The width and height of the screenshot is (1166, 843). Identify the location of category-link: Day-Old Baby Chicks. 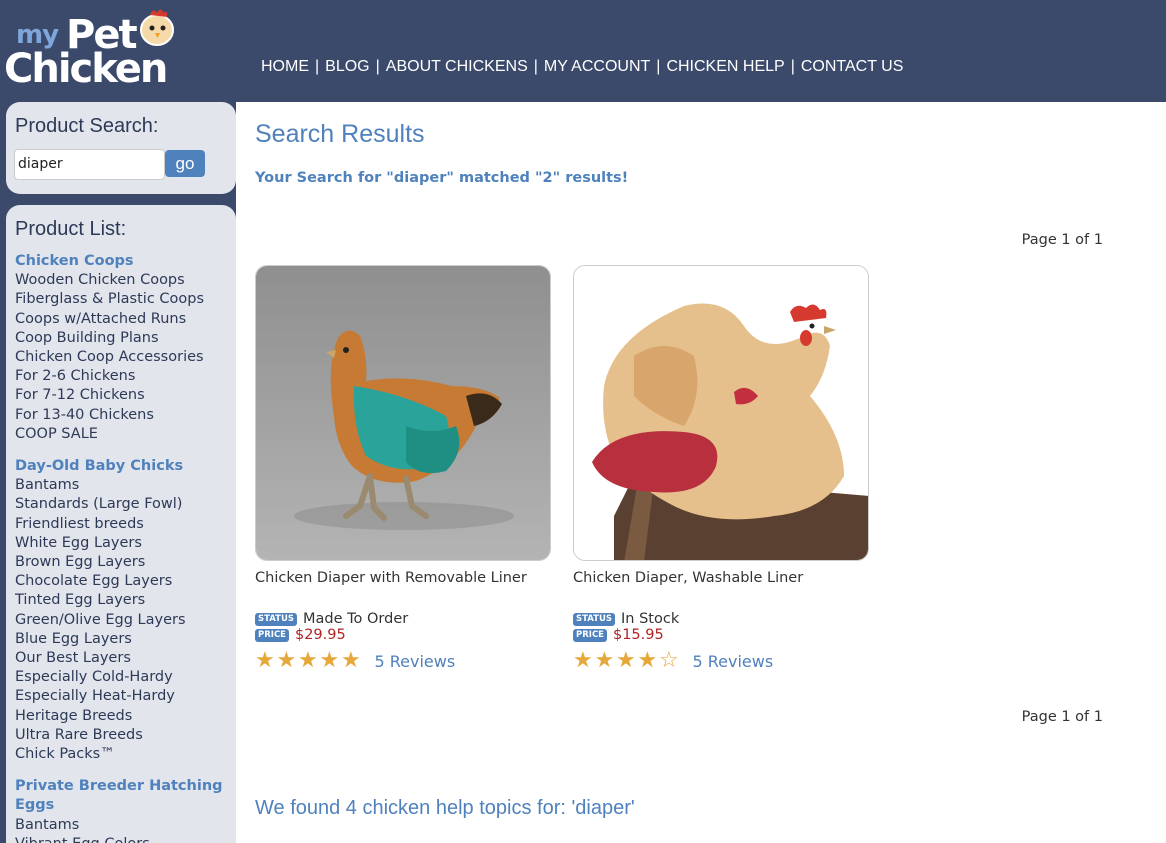
(124, 466).